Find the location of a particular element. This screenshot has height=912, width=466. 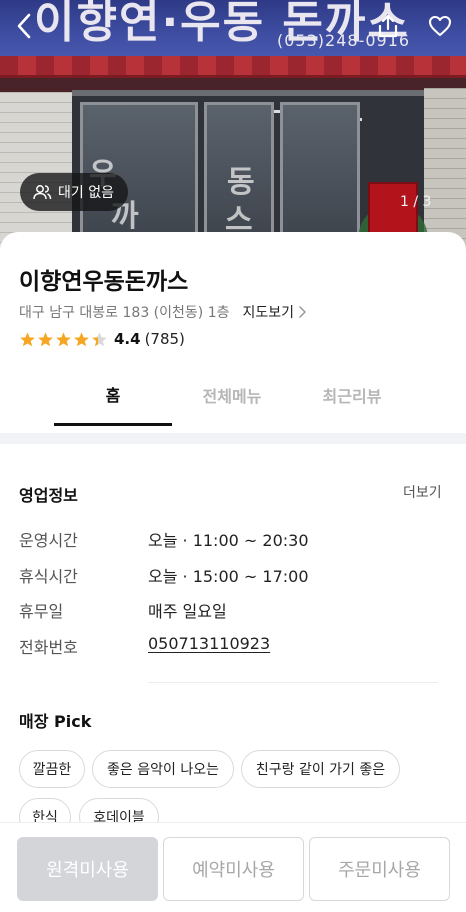

phone-number-link: 050713110923 is located at coordinates (209, 646).